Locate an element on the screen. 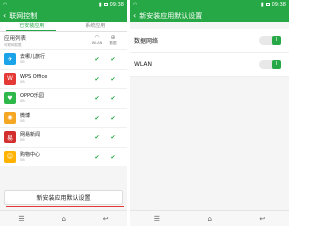 This screenshot has height=240, width=320. page-title: 联网控制 is located at coordinates (23, 15).